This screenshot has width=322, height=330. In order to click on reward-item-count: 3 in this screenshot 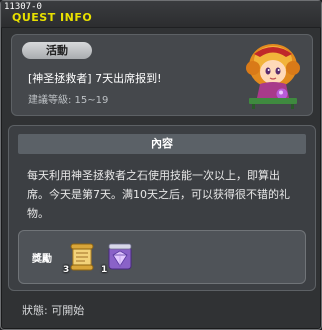, I will do `click(66, 270)`.